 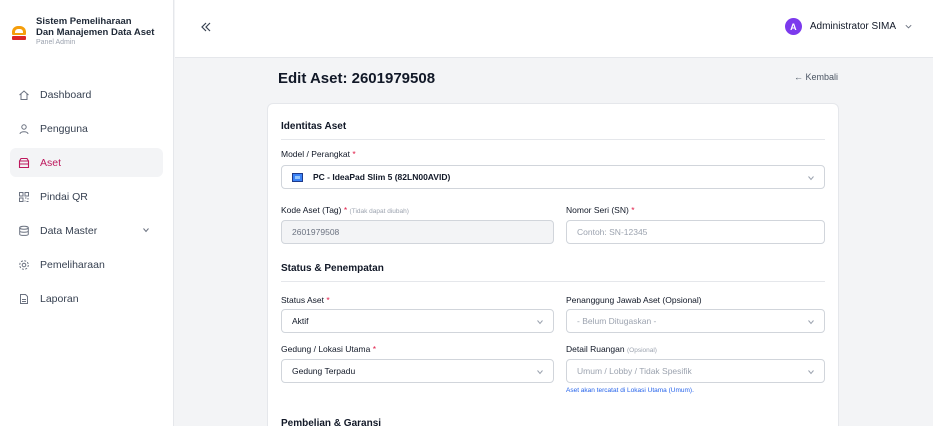 I want to click on users-icon, so click(x=24, y=129).